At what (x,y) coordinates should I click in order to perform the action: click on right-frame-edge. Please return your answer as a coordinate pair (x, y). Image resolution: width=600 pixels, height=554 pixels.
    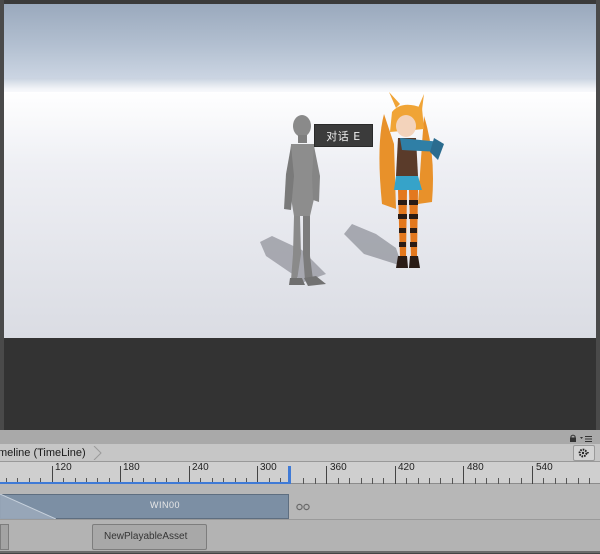
    Looking at the image, I should click on (598, 215).